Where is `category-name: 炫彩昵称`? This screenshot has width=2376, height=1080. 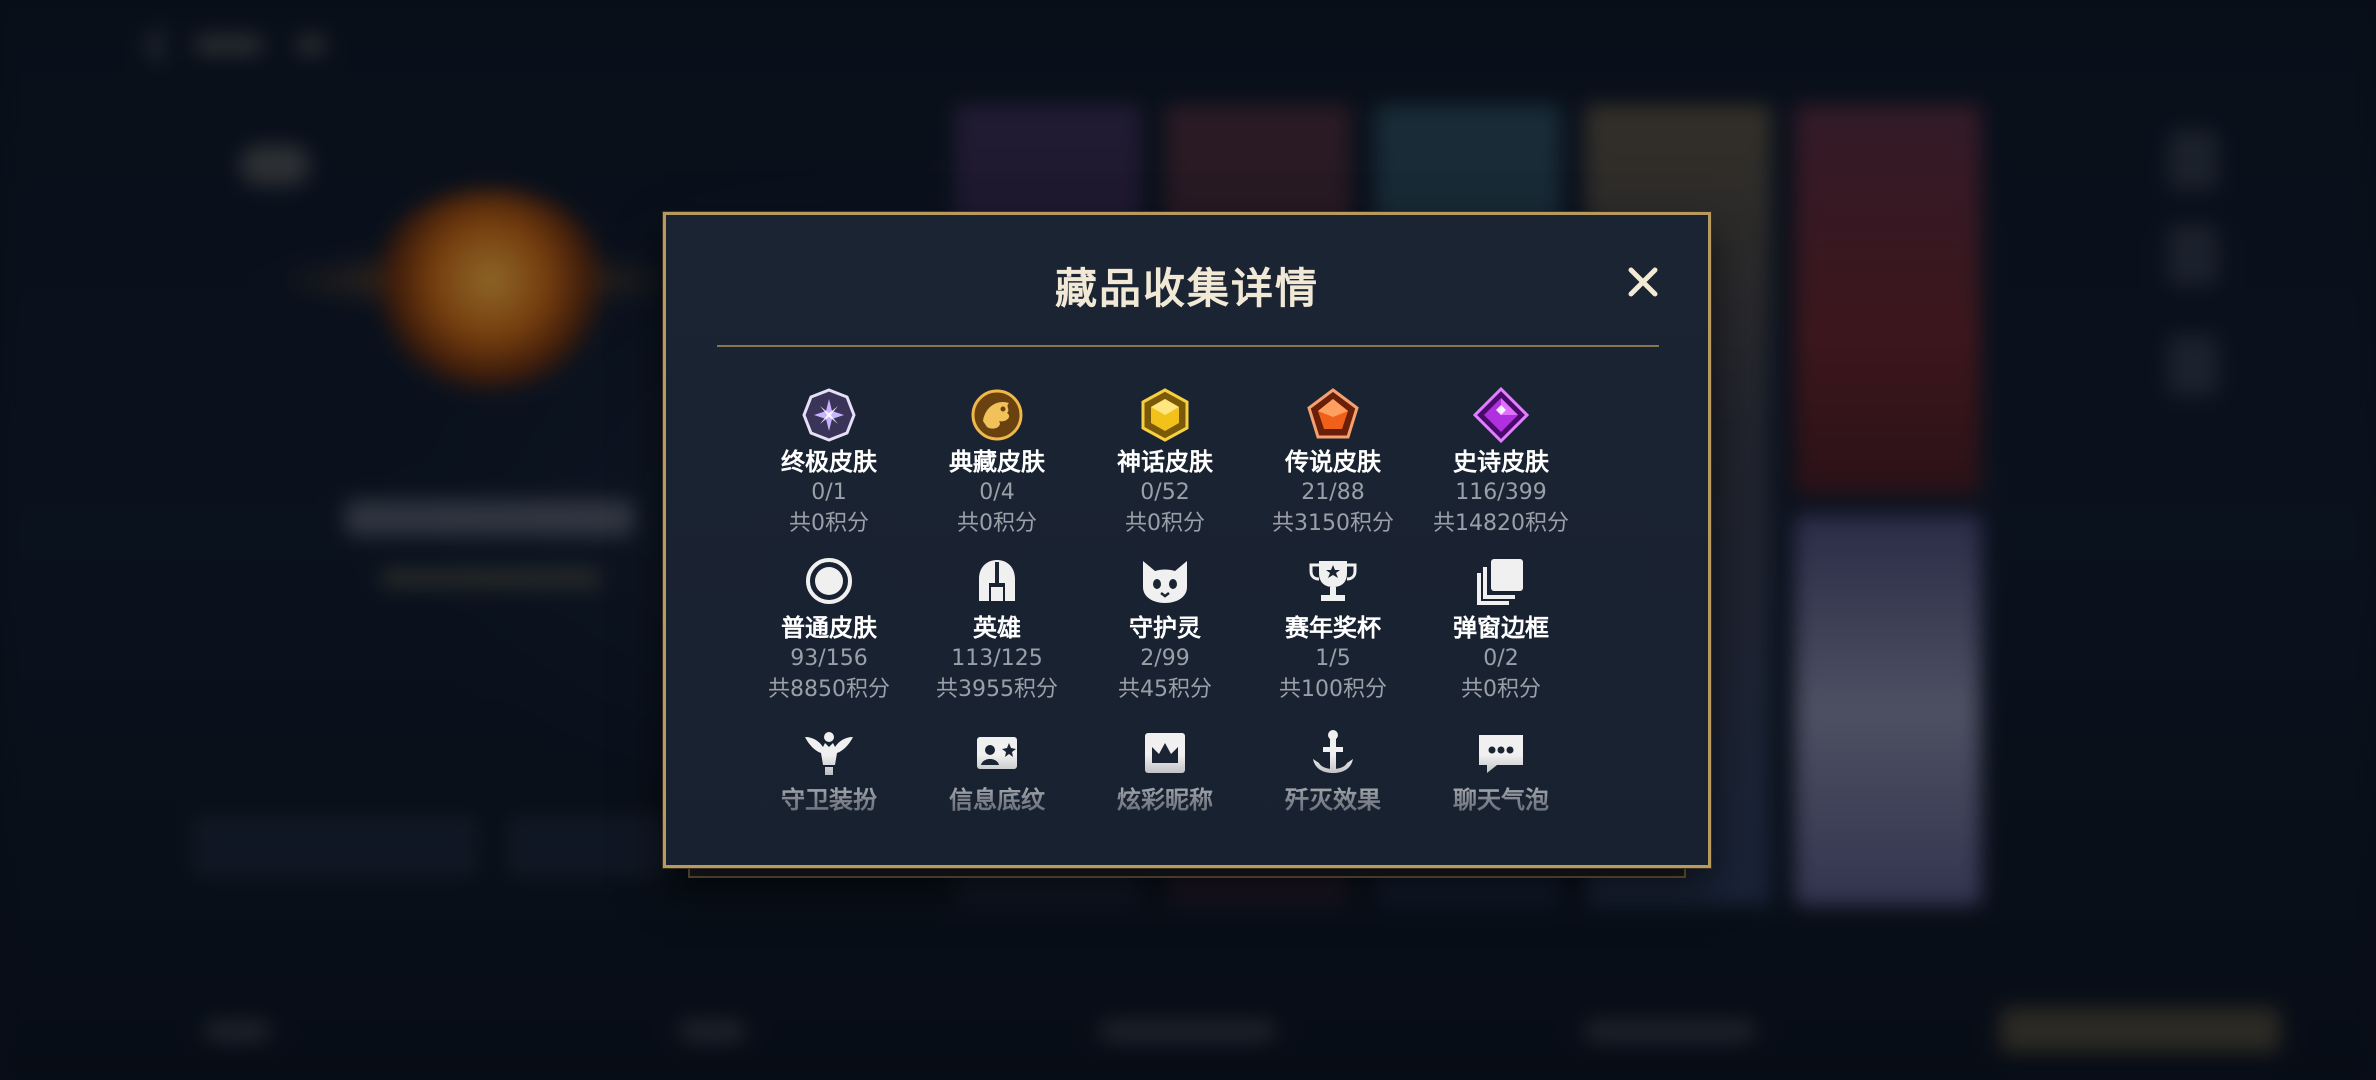
category-name: 炫彩昵称 is located at coordinates (1165, 800).